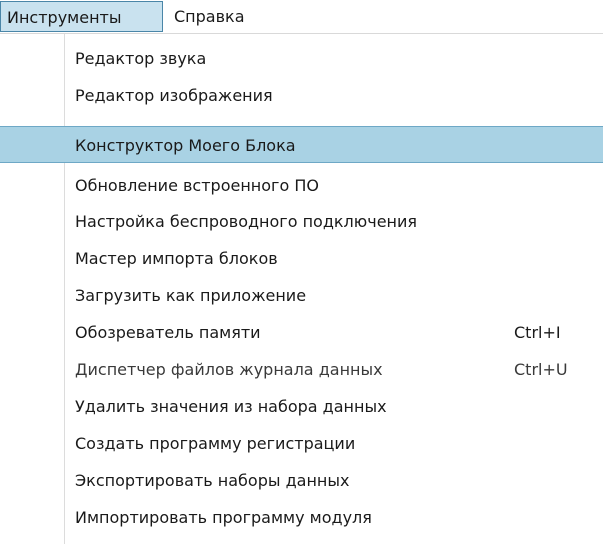 The image size is (603, 544). I want to click on menu-item-sound-editor: Редактор звука, so click(301, 58).